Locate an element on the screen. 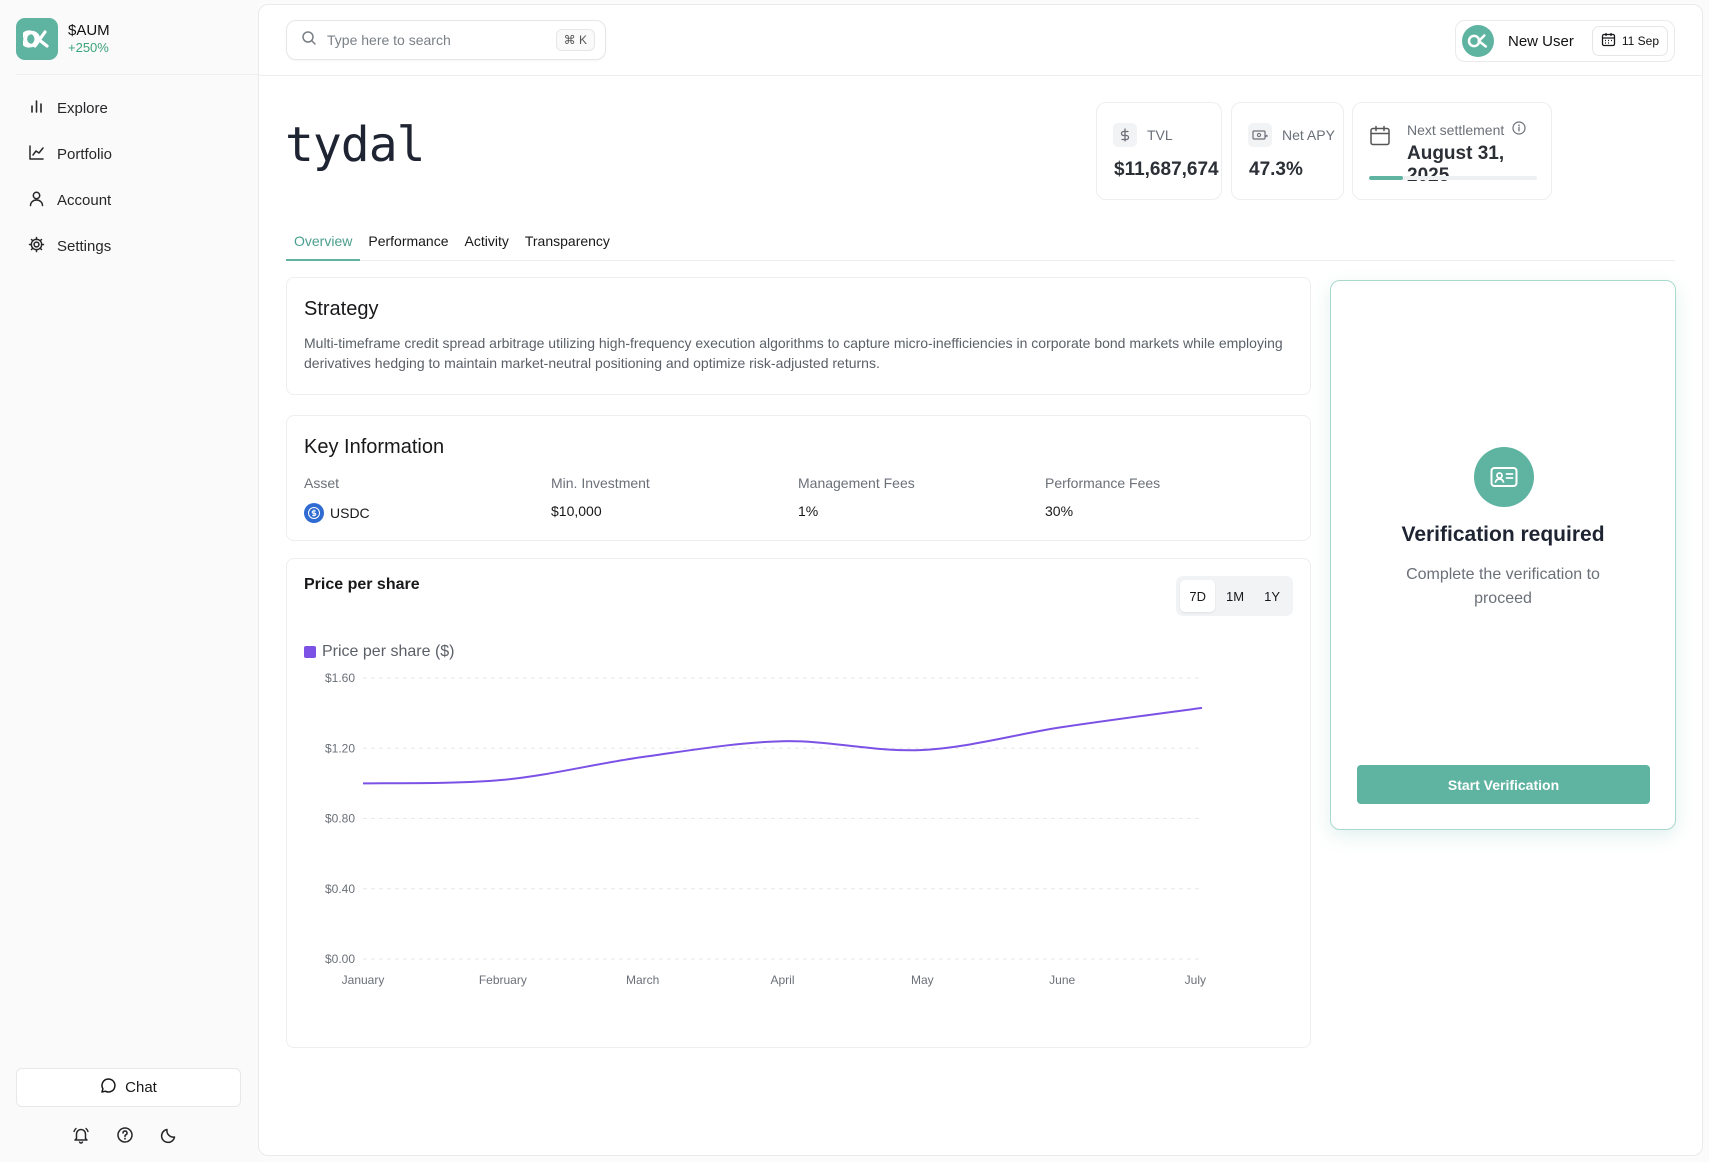  legend-label: Price per share ($) is located at coordinates (388, 651).